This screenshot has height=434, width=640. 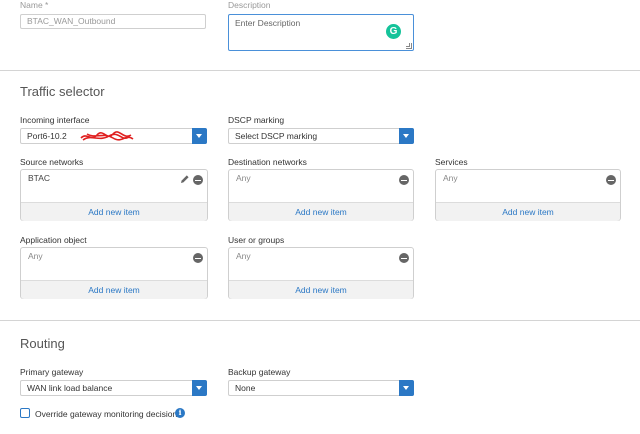 What do you see at coordinates (249, 5) in the screenshot?
I see `description-label: Description` at bounding box center [249, 5].